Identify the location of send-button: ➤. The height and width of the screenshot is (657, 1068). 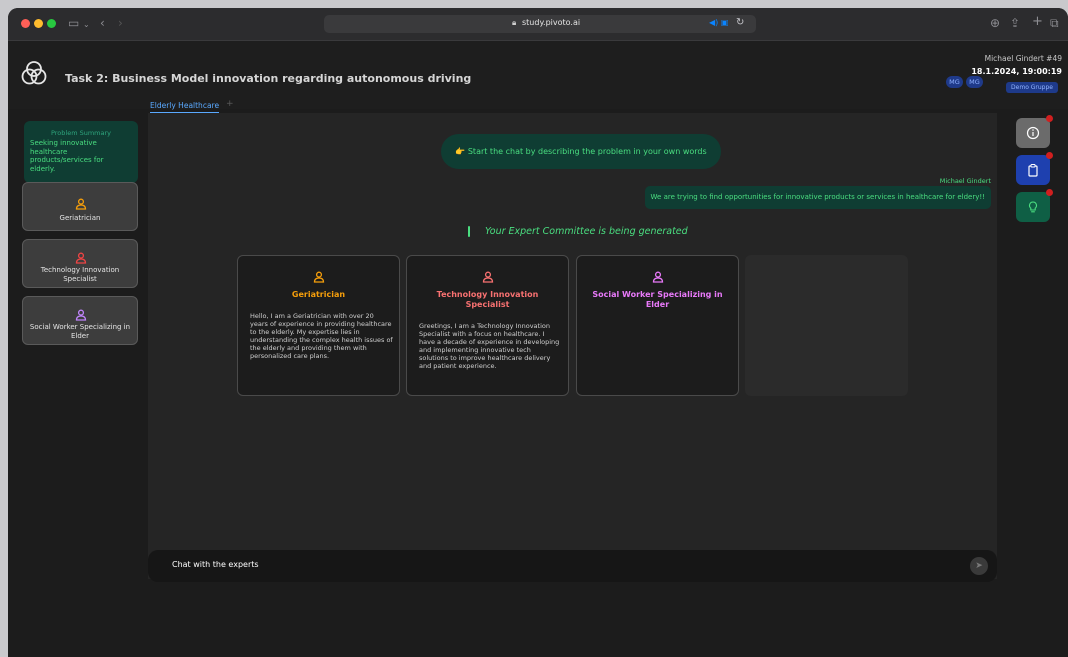
(979, 566).